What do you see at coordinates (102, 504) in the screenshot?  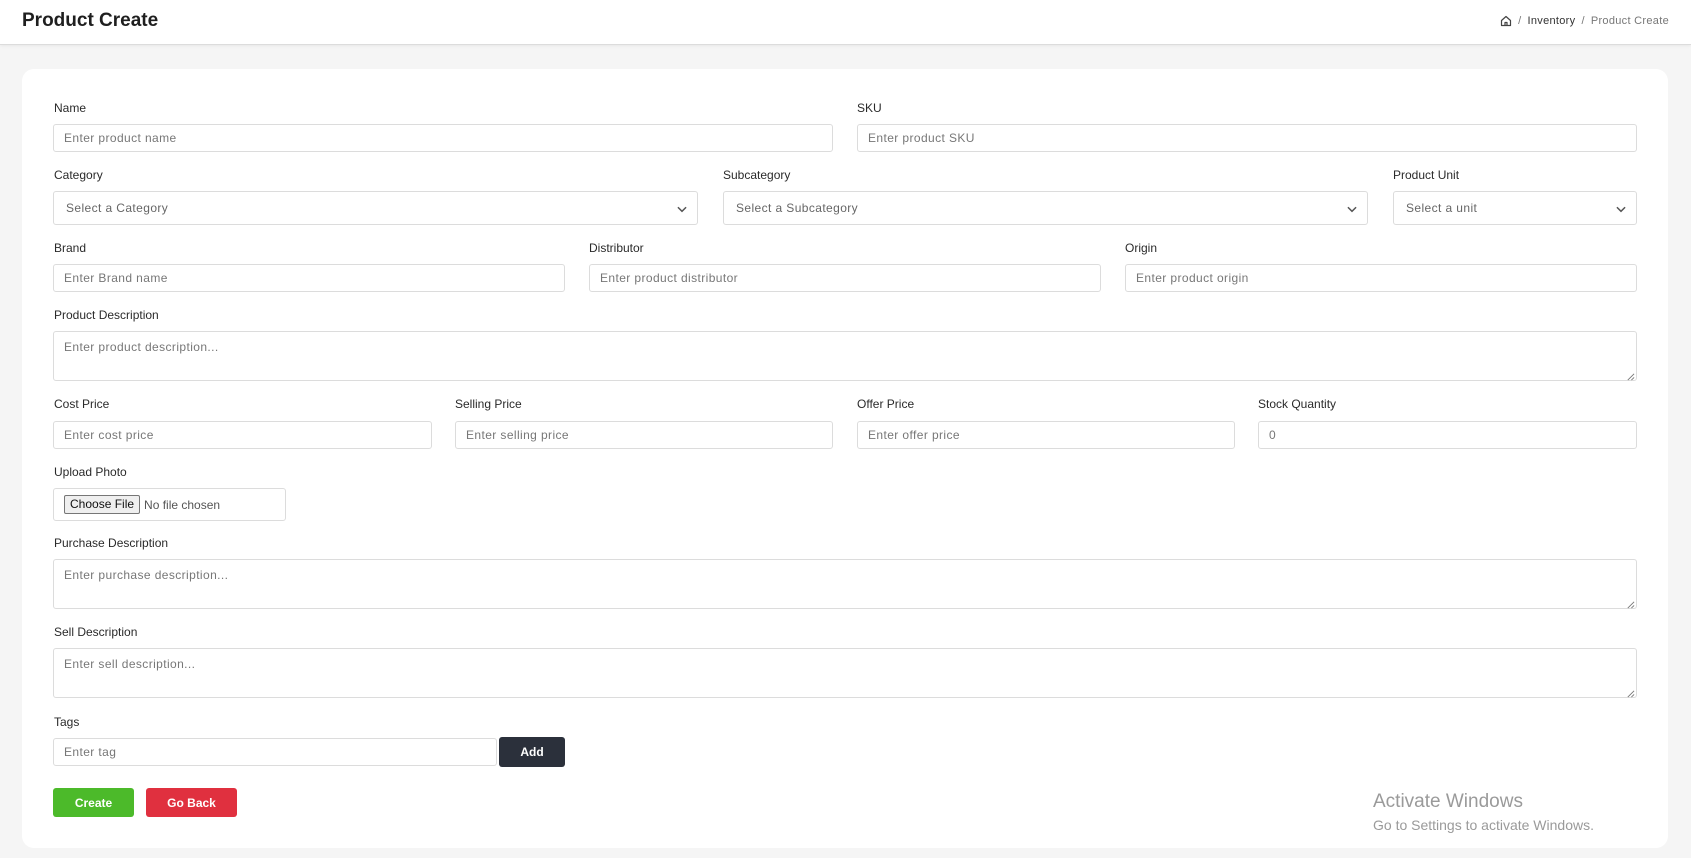 I see `choose-file-button: Choose File` at bounding box center [102, 504].